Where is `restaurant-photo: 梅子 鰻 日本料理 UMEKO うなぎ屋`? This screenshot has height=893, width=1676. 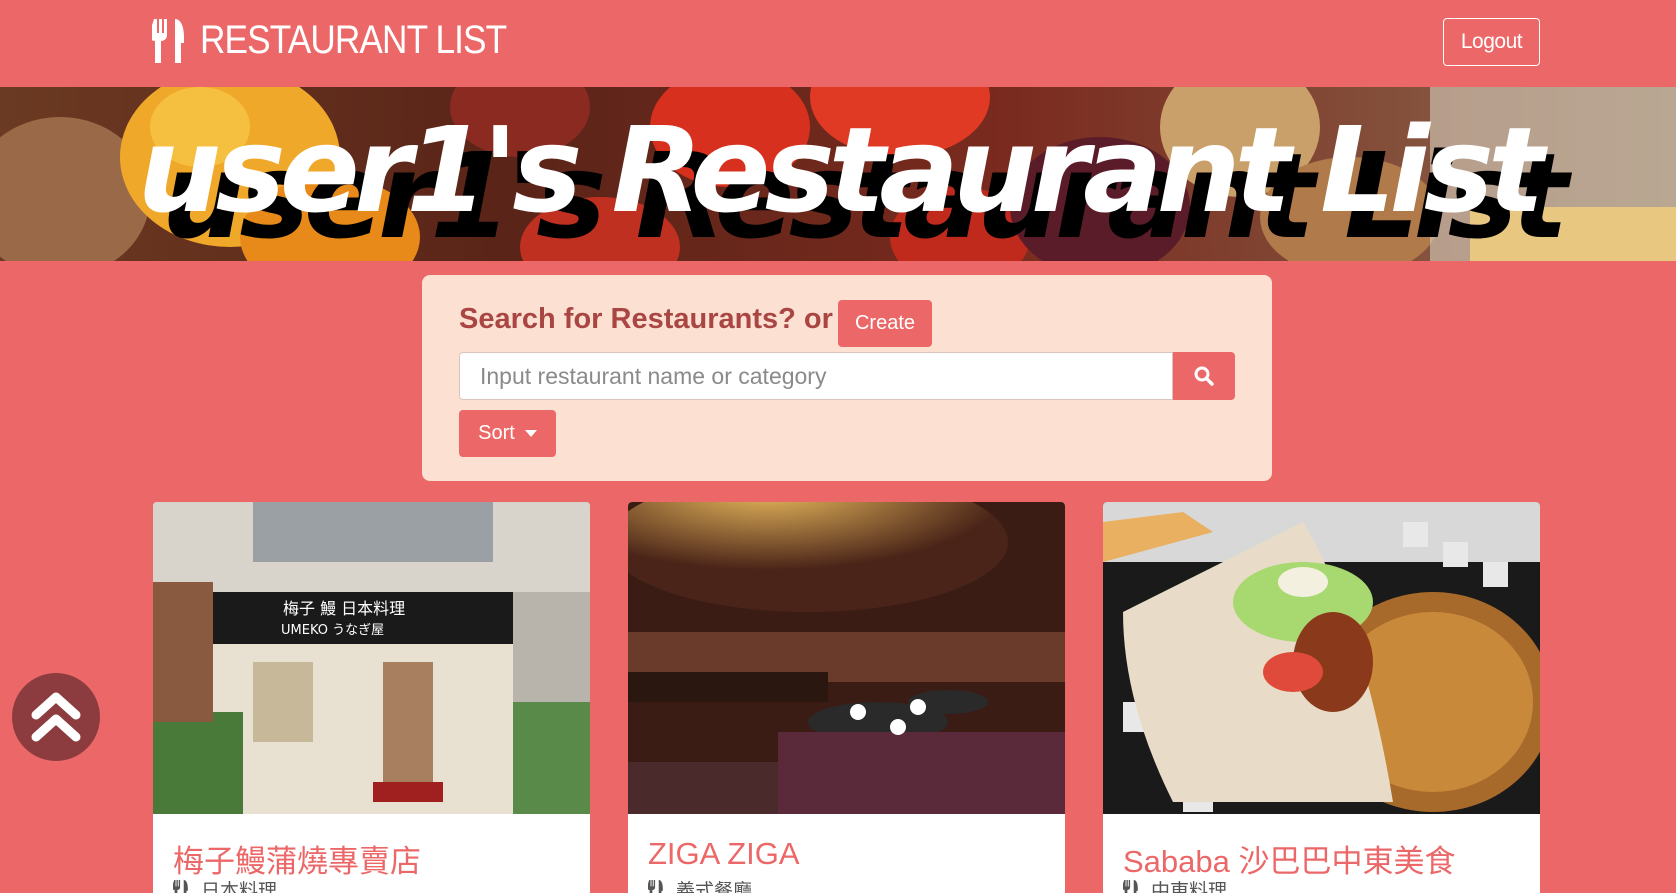 restaurant-photo: 梅子 鰻 日本料理 UMEKO うなぎ屋 is located at coordinates (371, 658).